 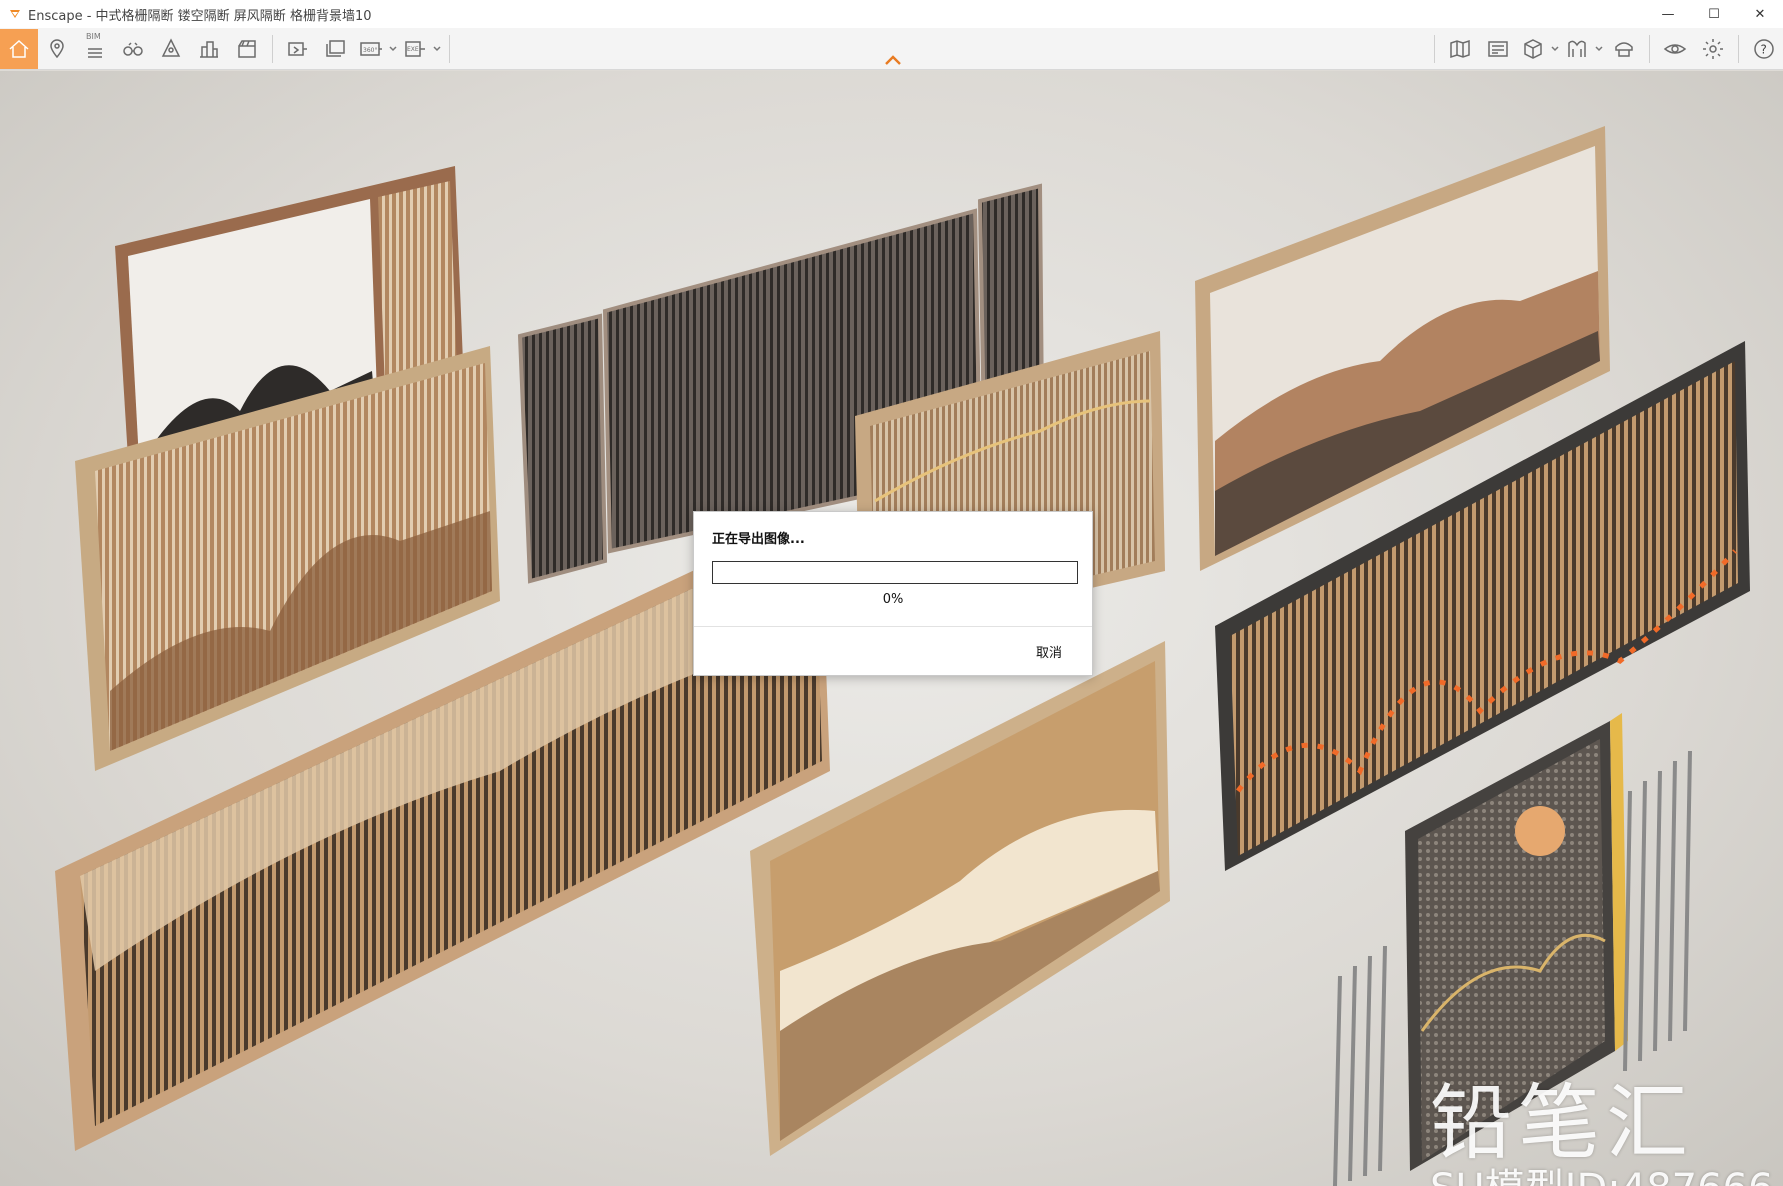 I want to click on upload-button, so click(x=209, y=49).